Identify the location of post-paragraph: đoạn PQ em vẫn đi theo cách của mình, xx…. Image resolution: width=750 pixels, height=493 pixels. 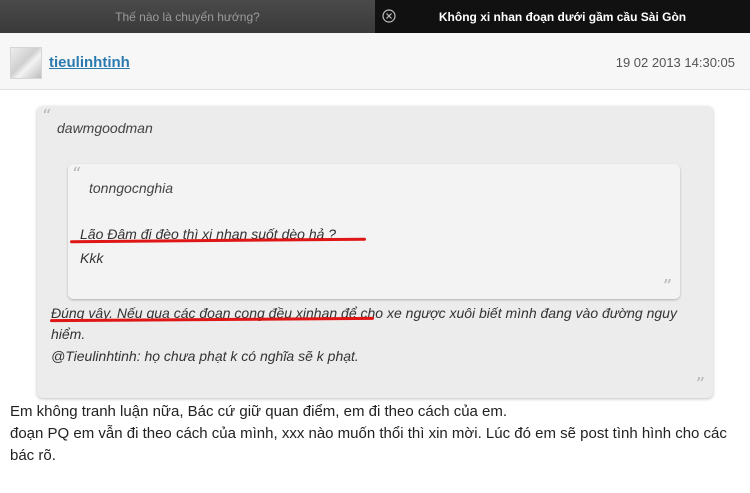
(368, 444).